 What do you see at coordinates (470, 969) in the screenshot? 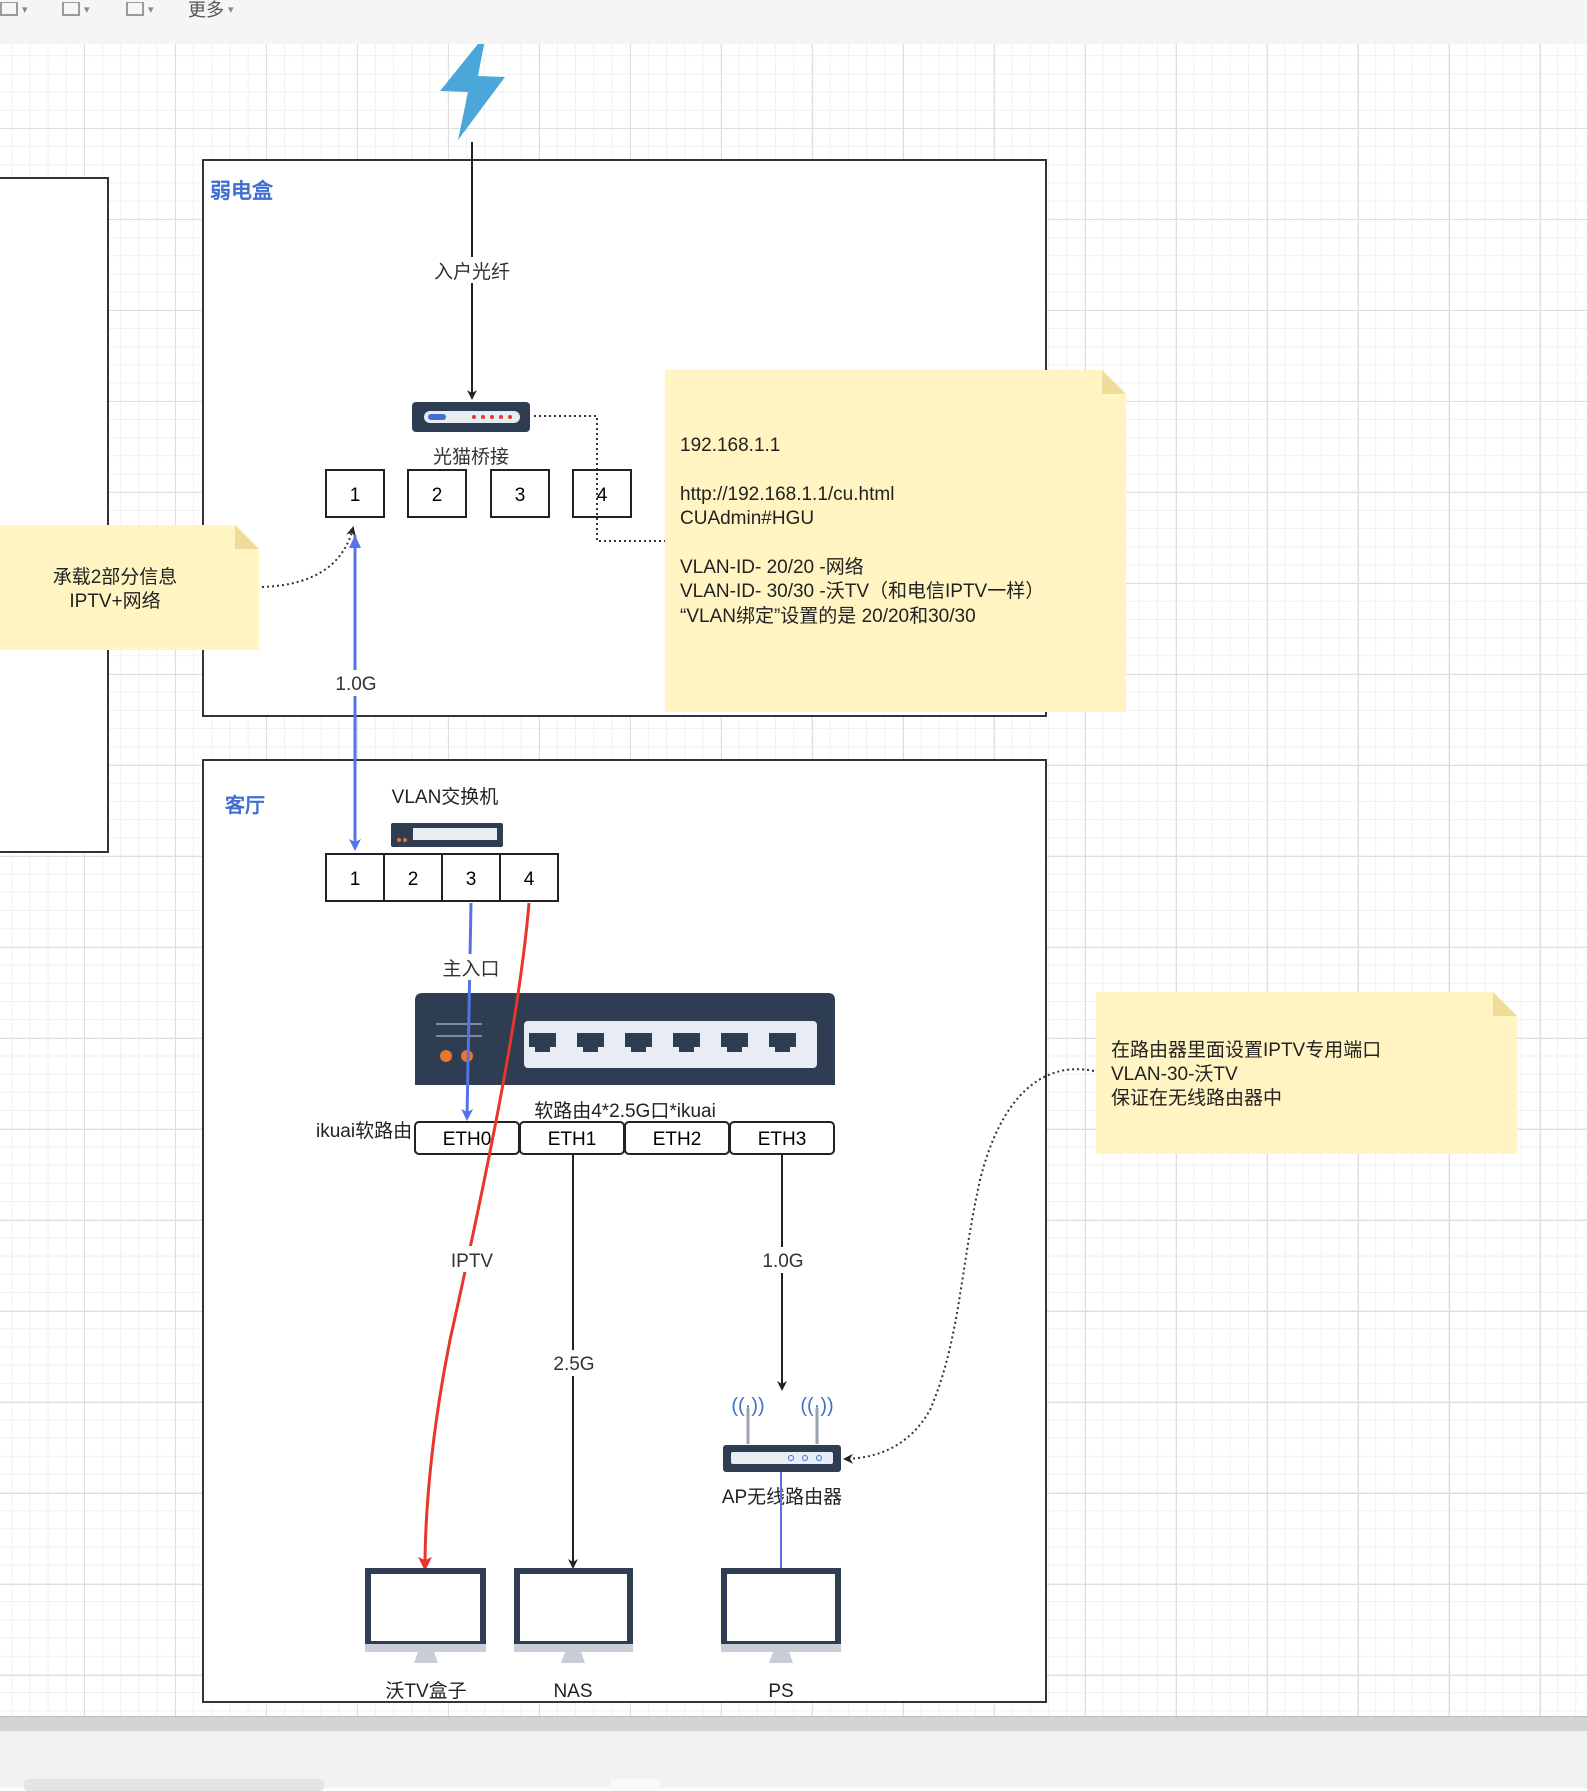
I see `main-entry-label: 主入口` at bounding box center [470, 969].